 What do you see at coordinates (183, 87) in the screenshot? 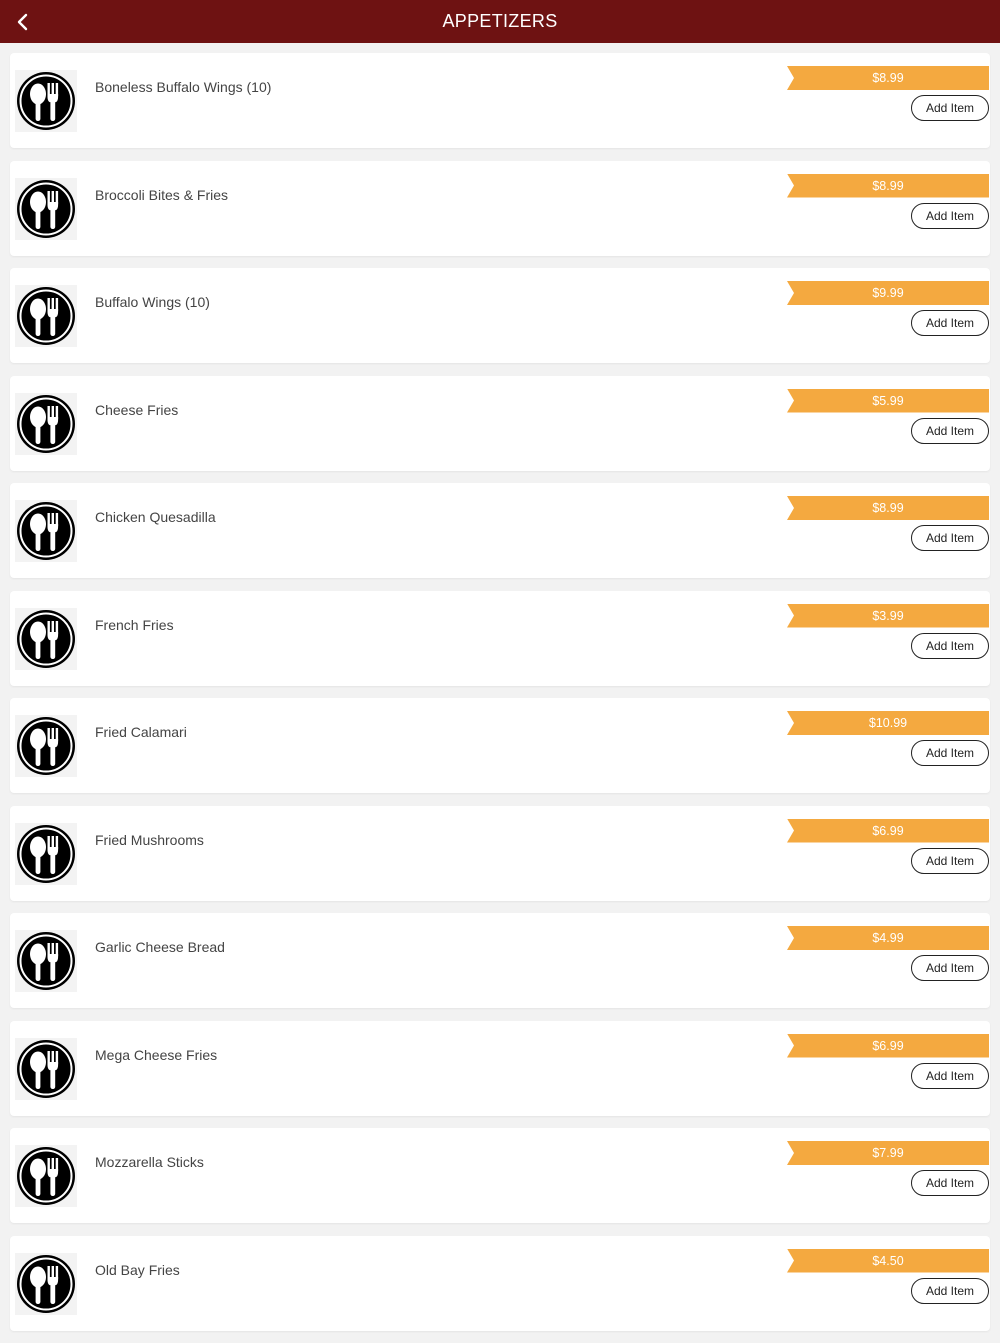
I see `menu-item-name: Boneless Buffalo Wings (10)` at bounding box center [183, 87].